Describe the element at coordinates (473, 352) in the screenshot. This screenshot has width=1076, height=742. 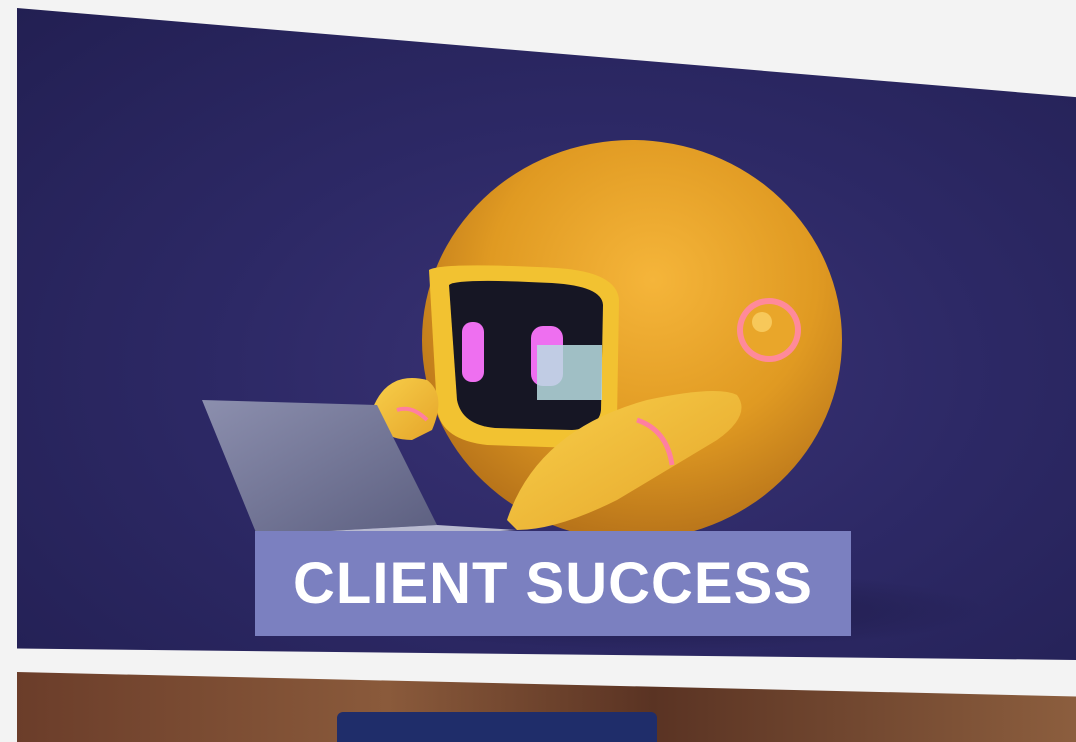
I see `robot-eye-left` at that location.